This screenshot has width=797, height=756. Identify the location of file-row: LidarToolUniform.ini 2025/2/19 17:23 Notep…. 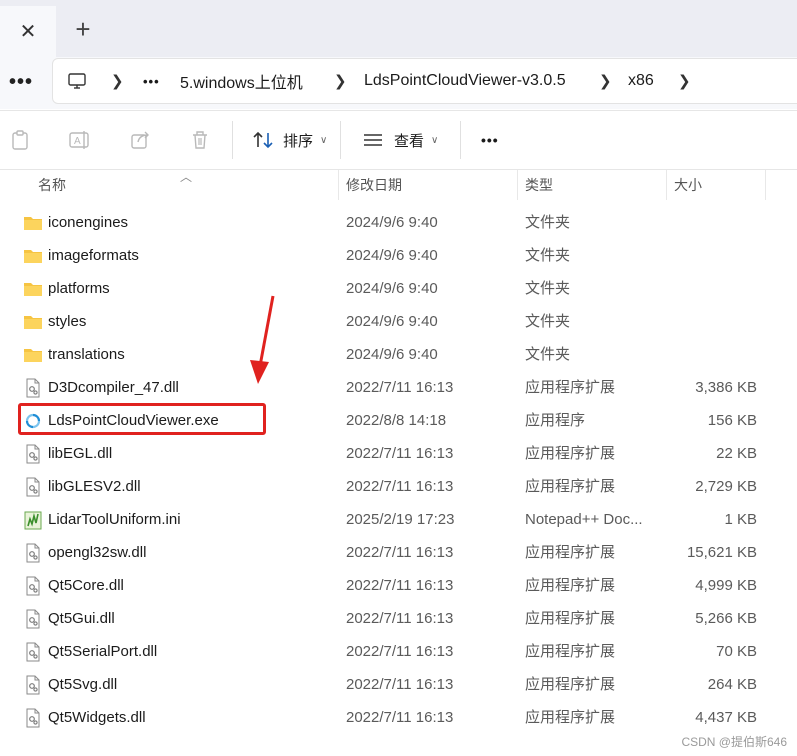
(398, 519).